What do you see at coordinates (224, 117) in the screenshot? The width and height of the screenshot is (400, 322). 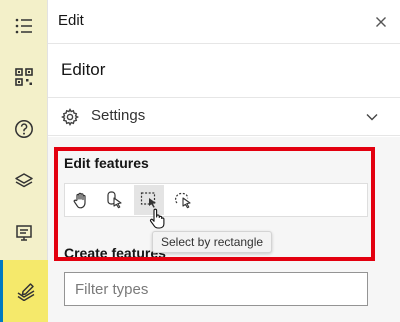 I see `settings-expander: Settings` at bounding box center [224, 117].